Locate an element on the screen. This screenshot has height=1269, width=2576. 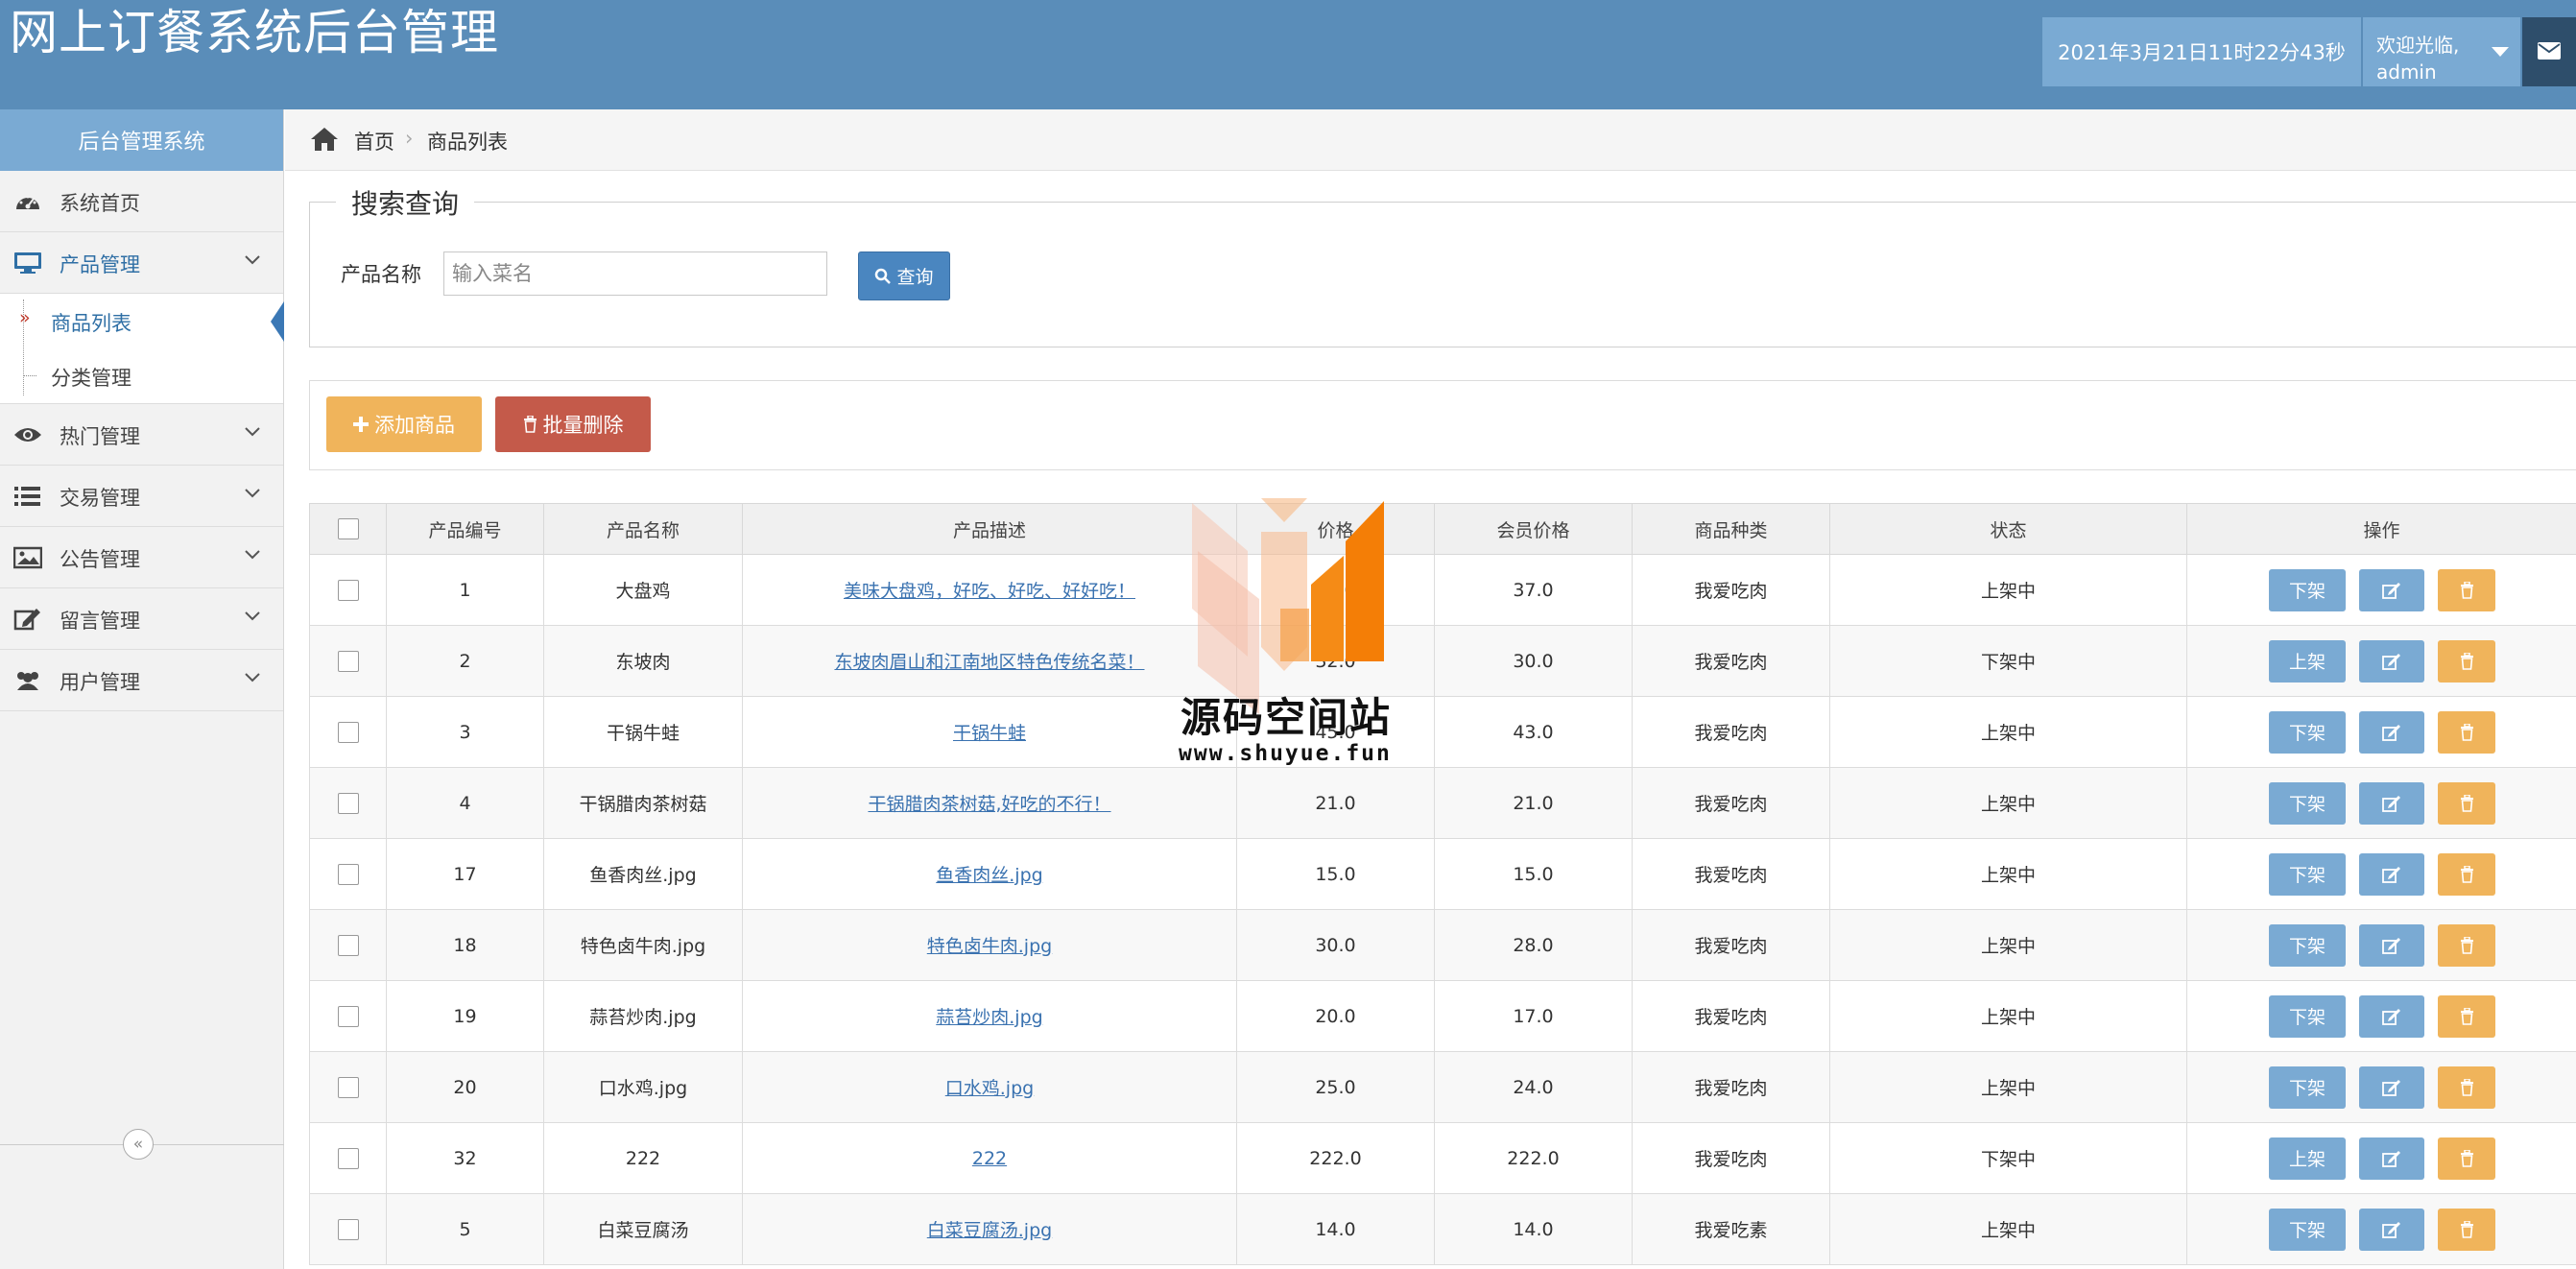
product-description-link: 美味大盘鸡，好吃、好吃、好好吃！ is located at coordinates (989, 591).